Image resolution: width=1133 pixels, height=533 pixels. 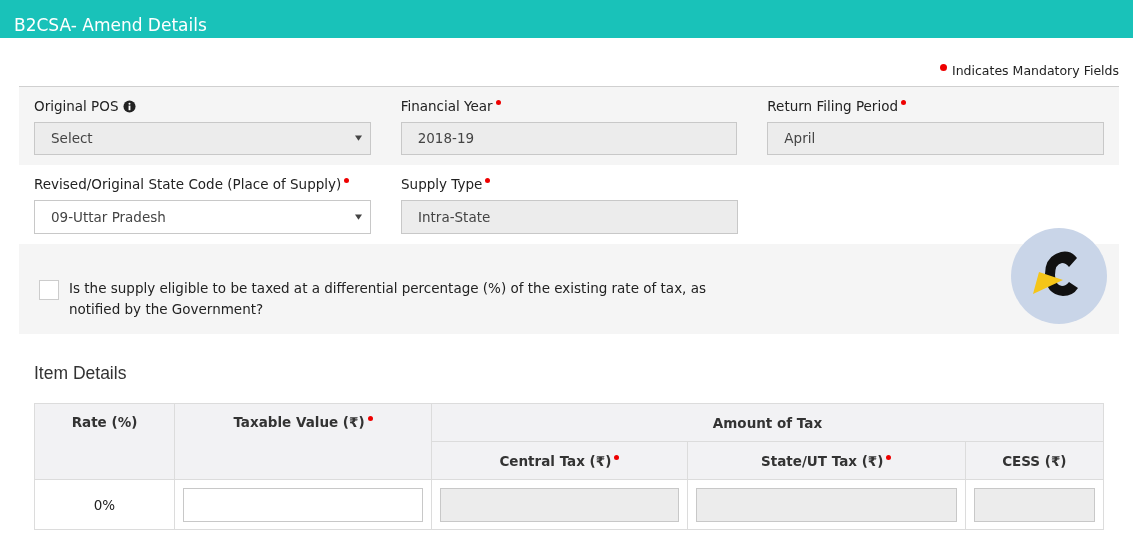 I want to click on logo-icon, so click(x=1059, y=276).